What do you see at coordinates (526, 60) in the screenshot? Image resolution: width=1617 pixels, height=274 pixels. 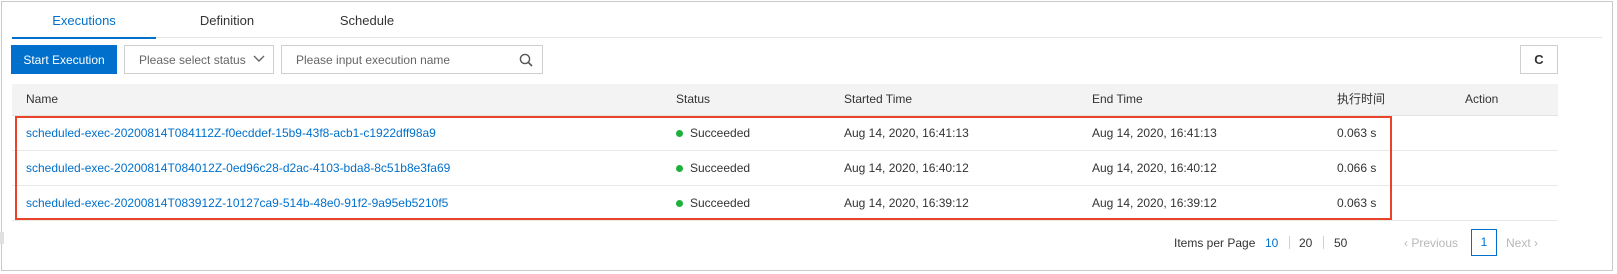 I see `search-icon` at bounding box center [526, 60].